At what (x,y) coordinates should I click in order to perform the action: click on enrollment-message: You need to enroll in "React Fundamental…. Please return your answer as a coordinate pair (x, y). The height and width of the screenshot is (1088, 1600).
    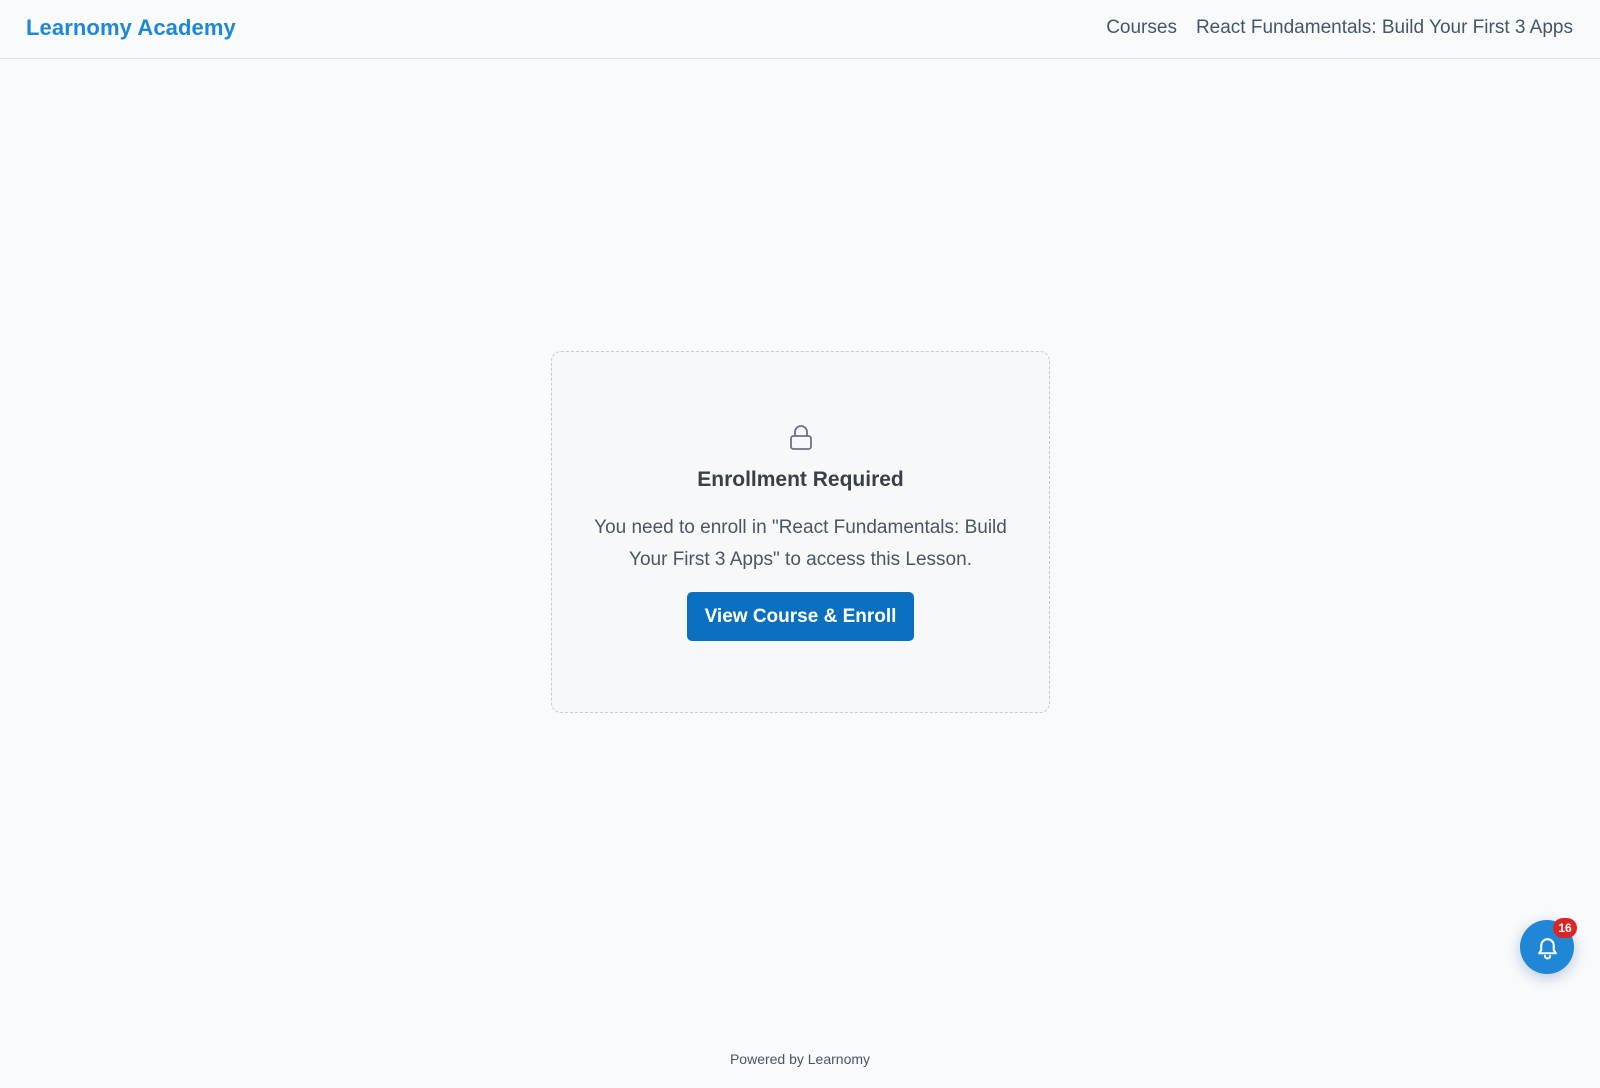
    Looking at the image, I should click on (800, 543).